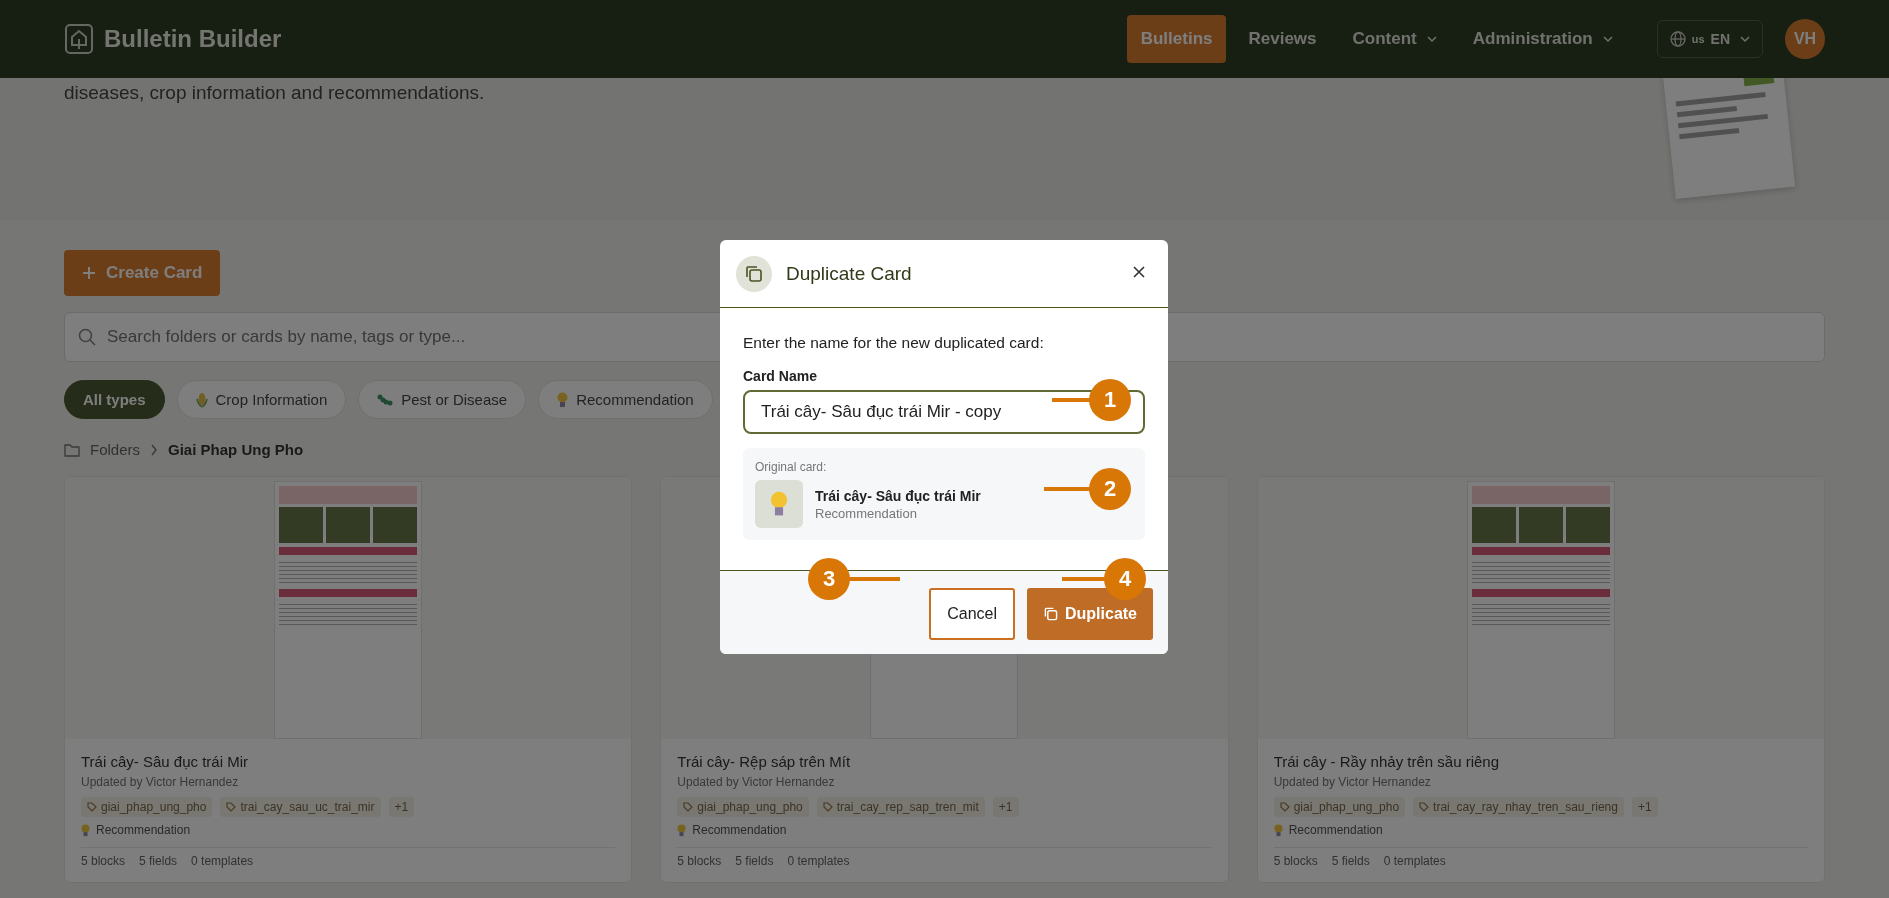  What do you see at coordinates (165, 761) in the screenshot?
I see `card-title: Trái cây- Sâu đục trái Mir` at bounding box center [165, 761].